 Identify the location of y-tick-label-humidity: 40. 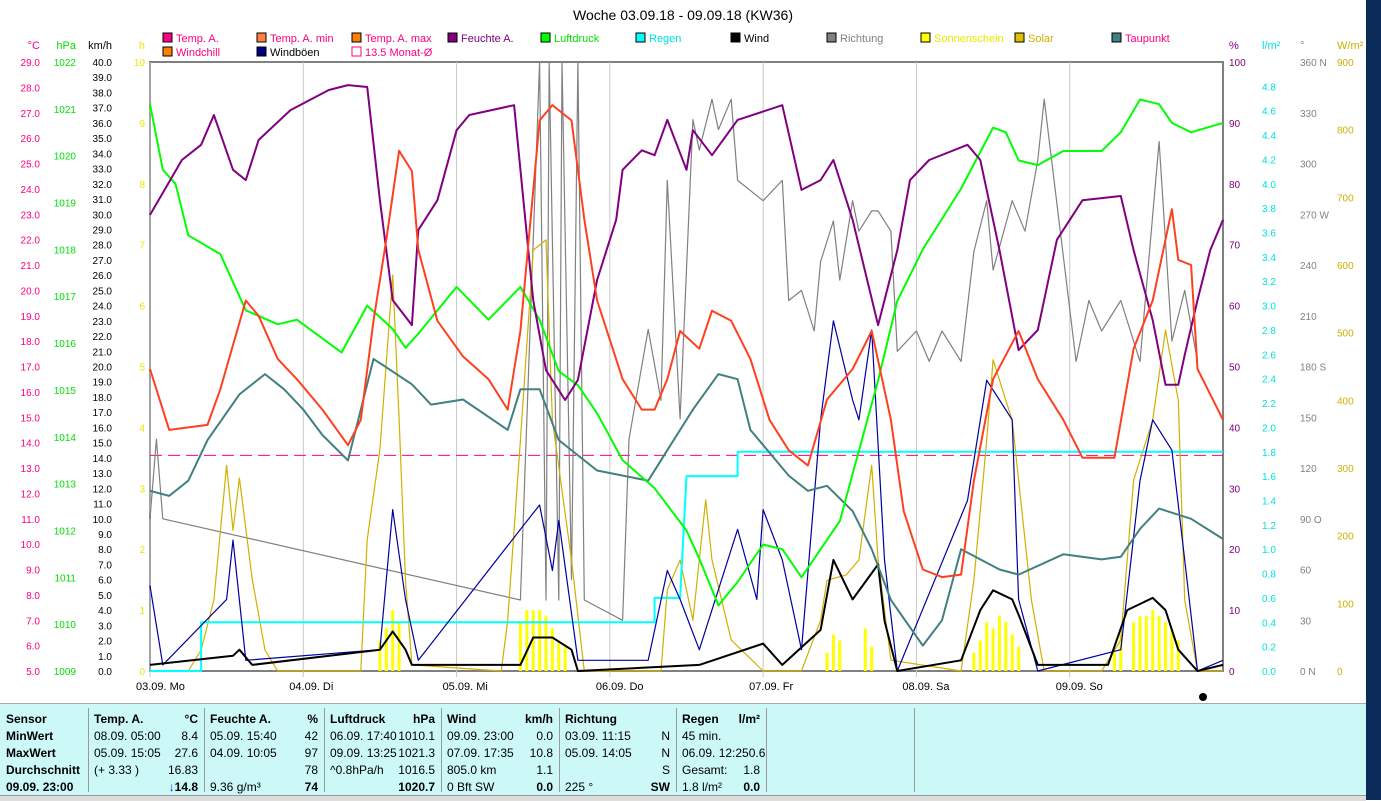
(1235, 428).